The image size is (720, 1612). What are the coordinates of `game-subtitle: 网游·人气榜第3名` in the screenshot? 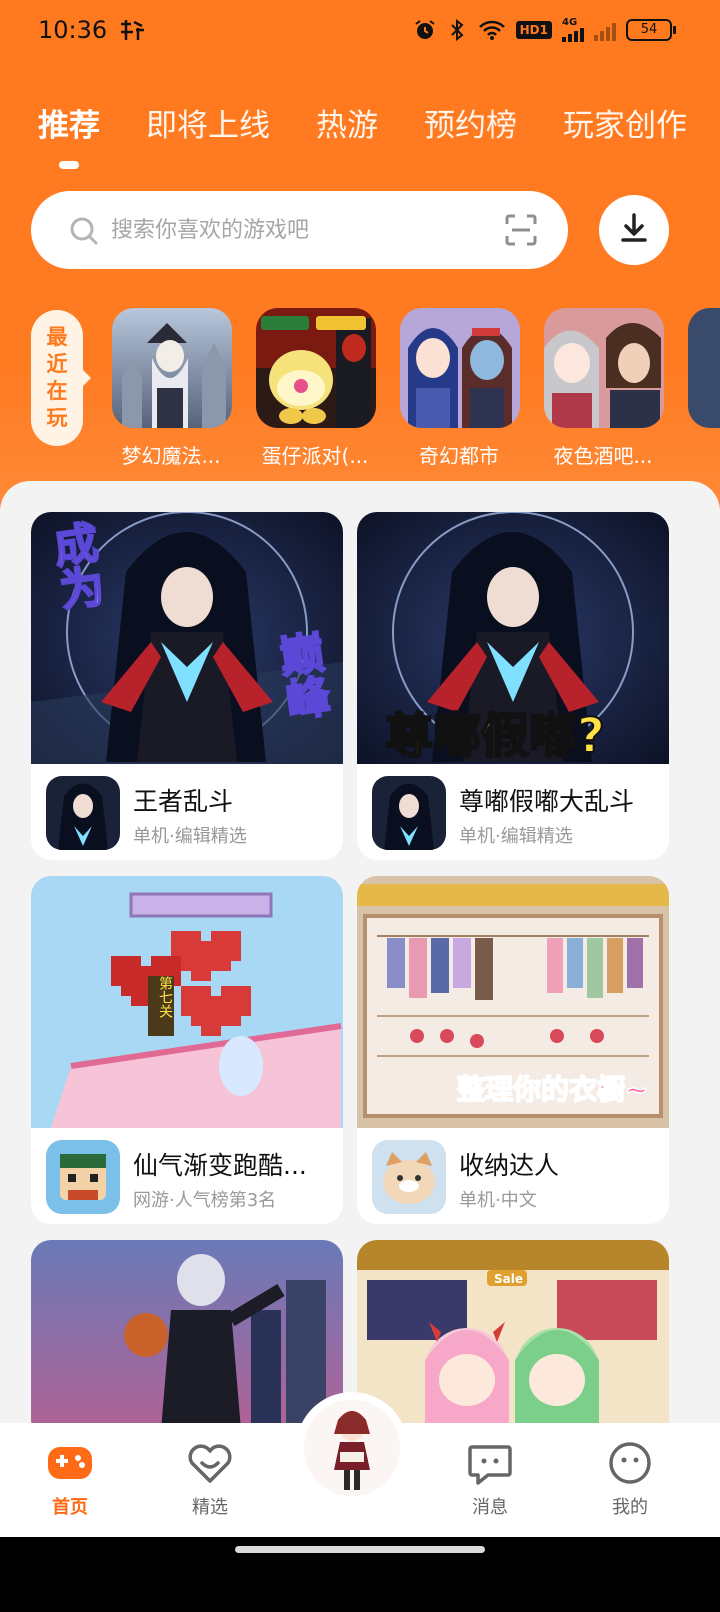 It's located at (205, 1200).